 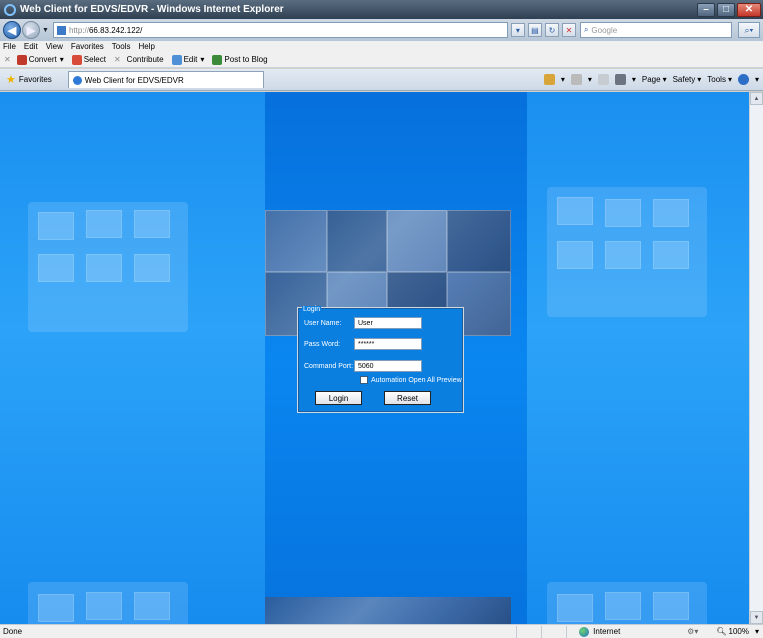 I want to click on username-input: User, so click(x=388, y=323).